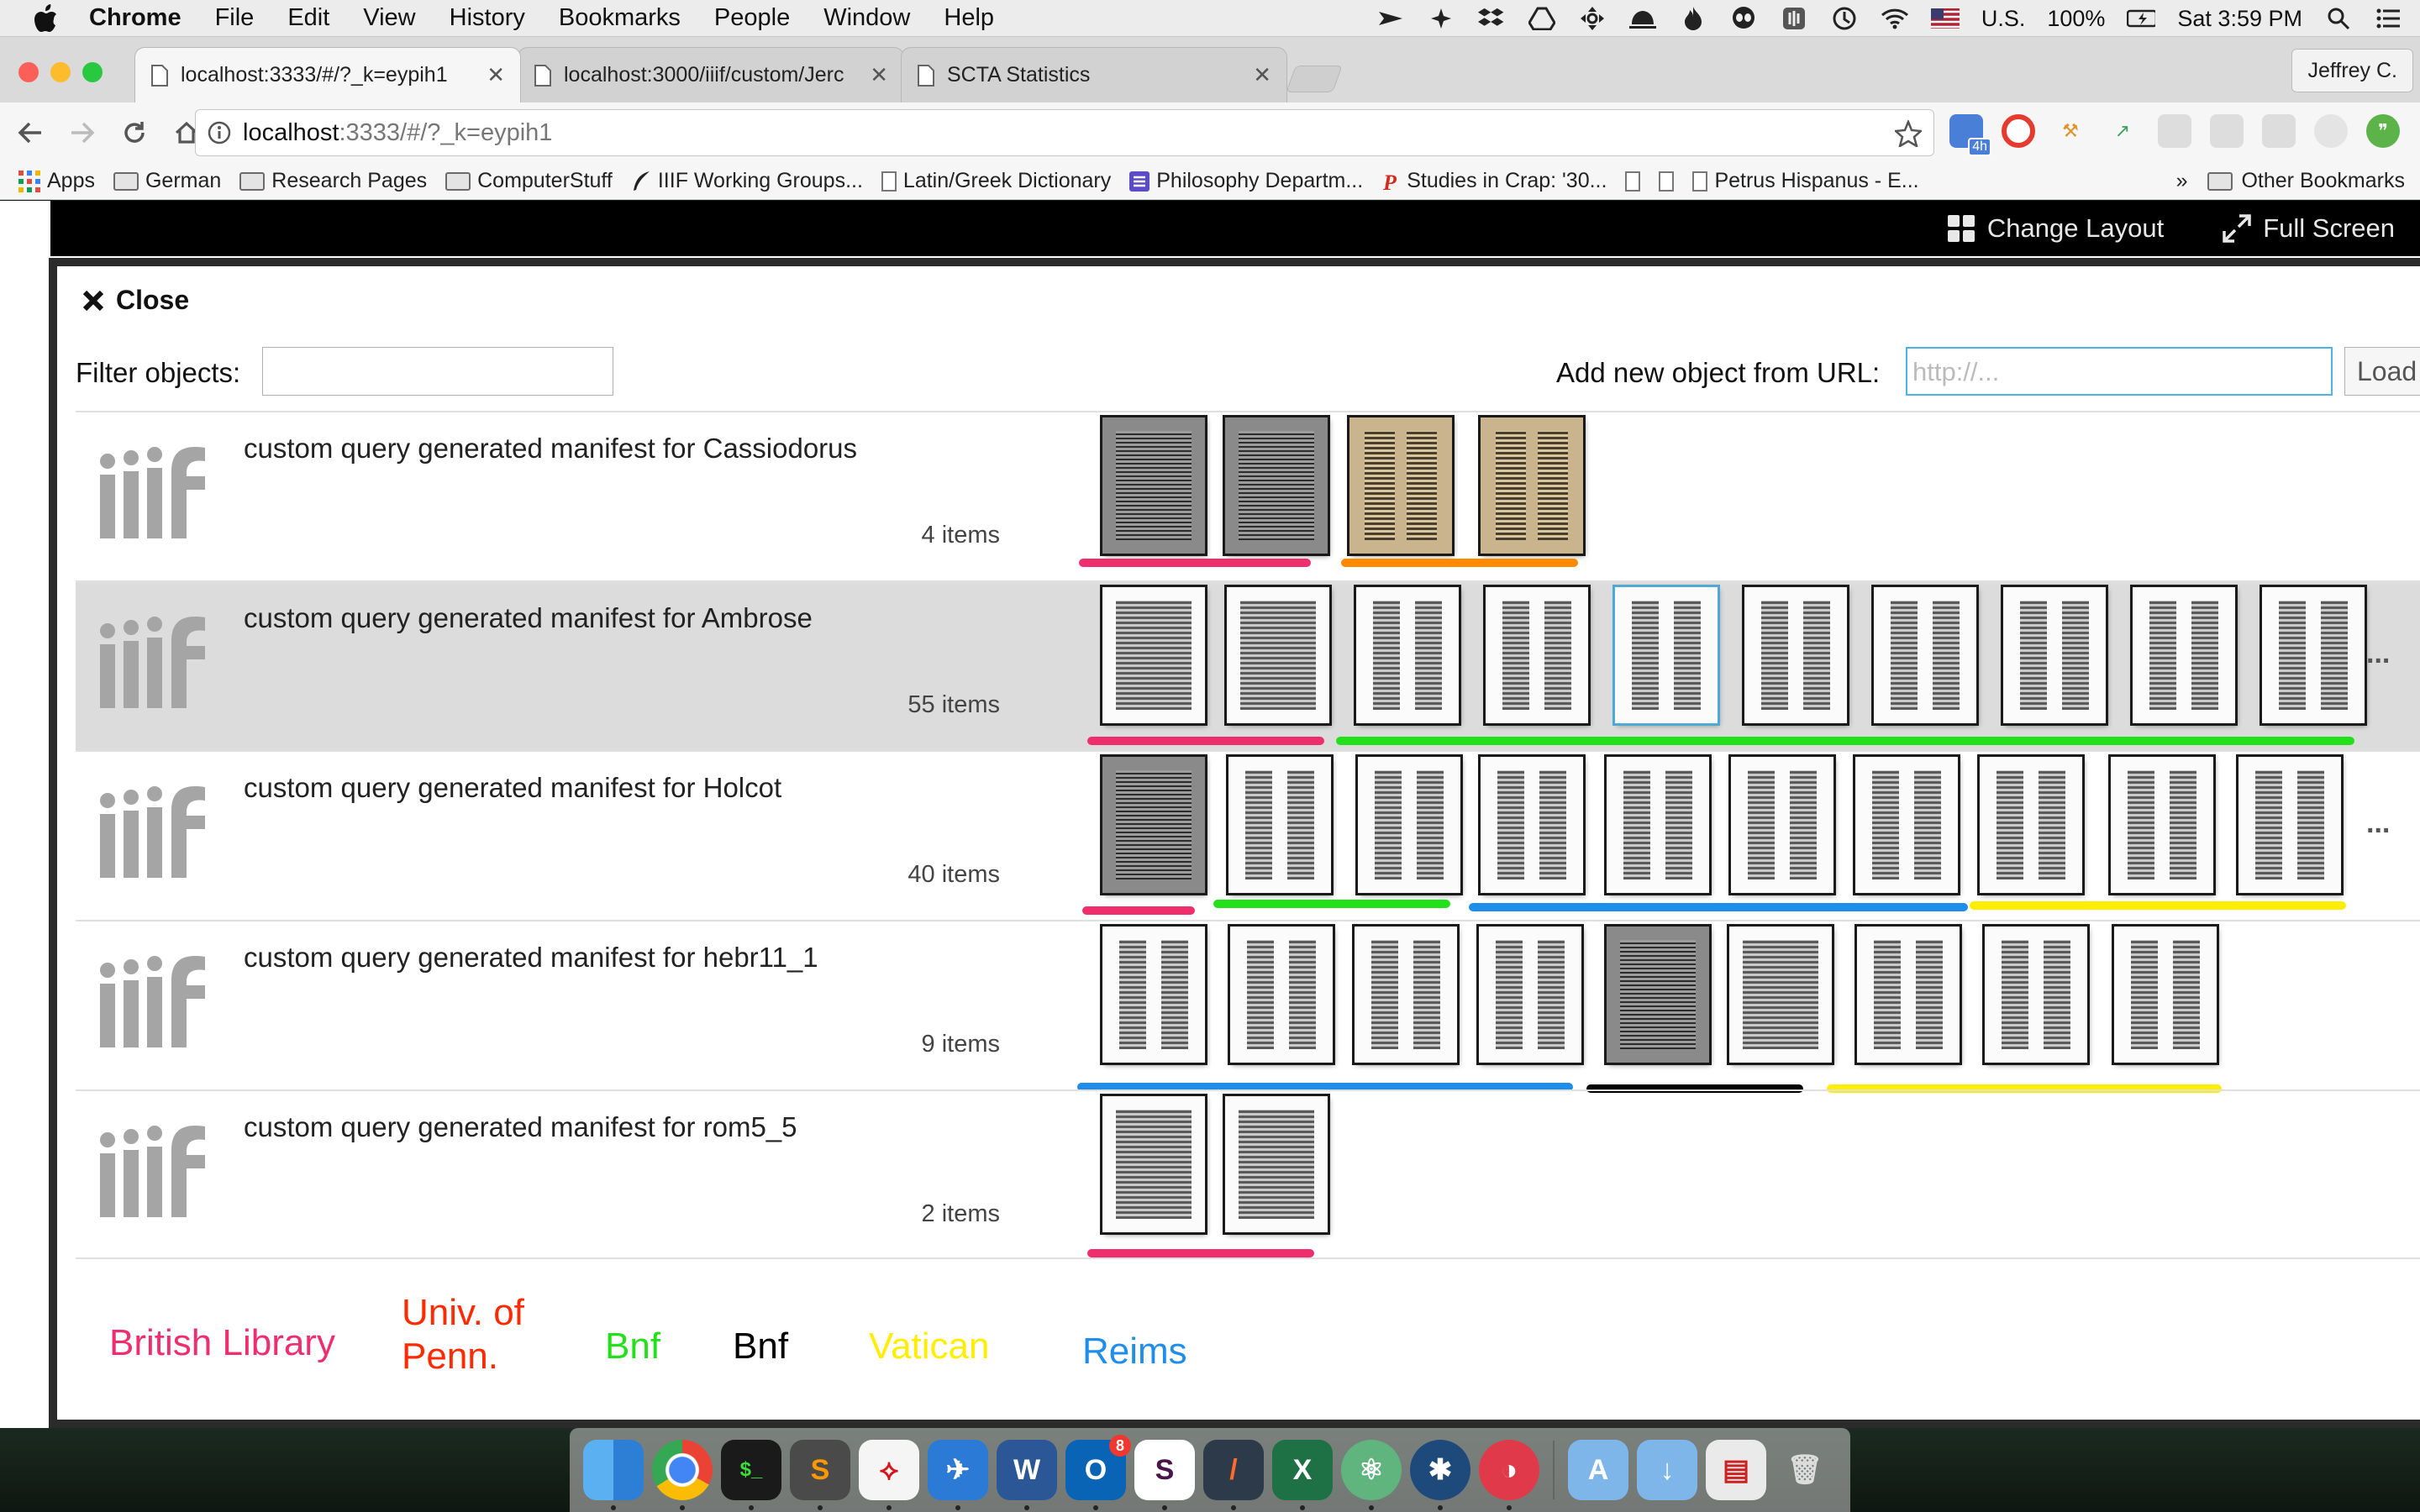 This screenshot has width=2420, height=1512. Describe the element at coordinates (1736, 1470) in the screenshot. I see `documents-stack-icon: ▤` at that location.